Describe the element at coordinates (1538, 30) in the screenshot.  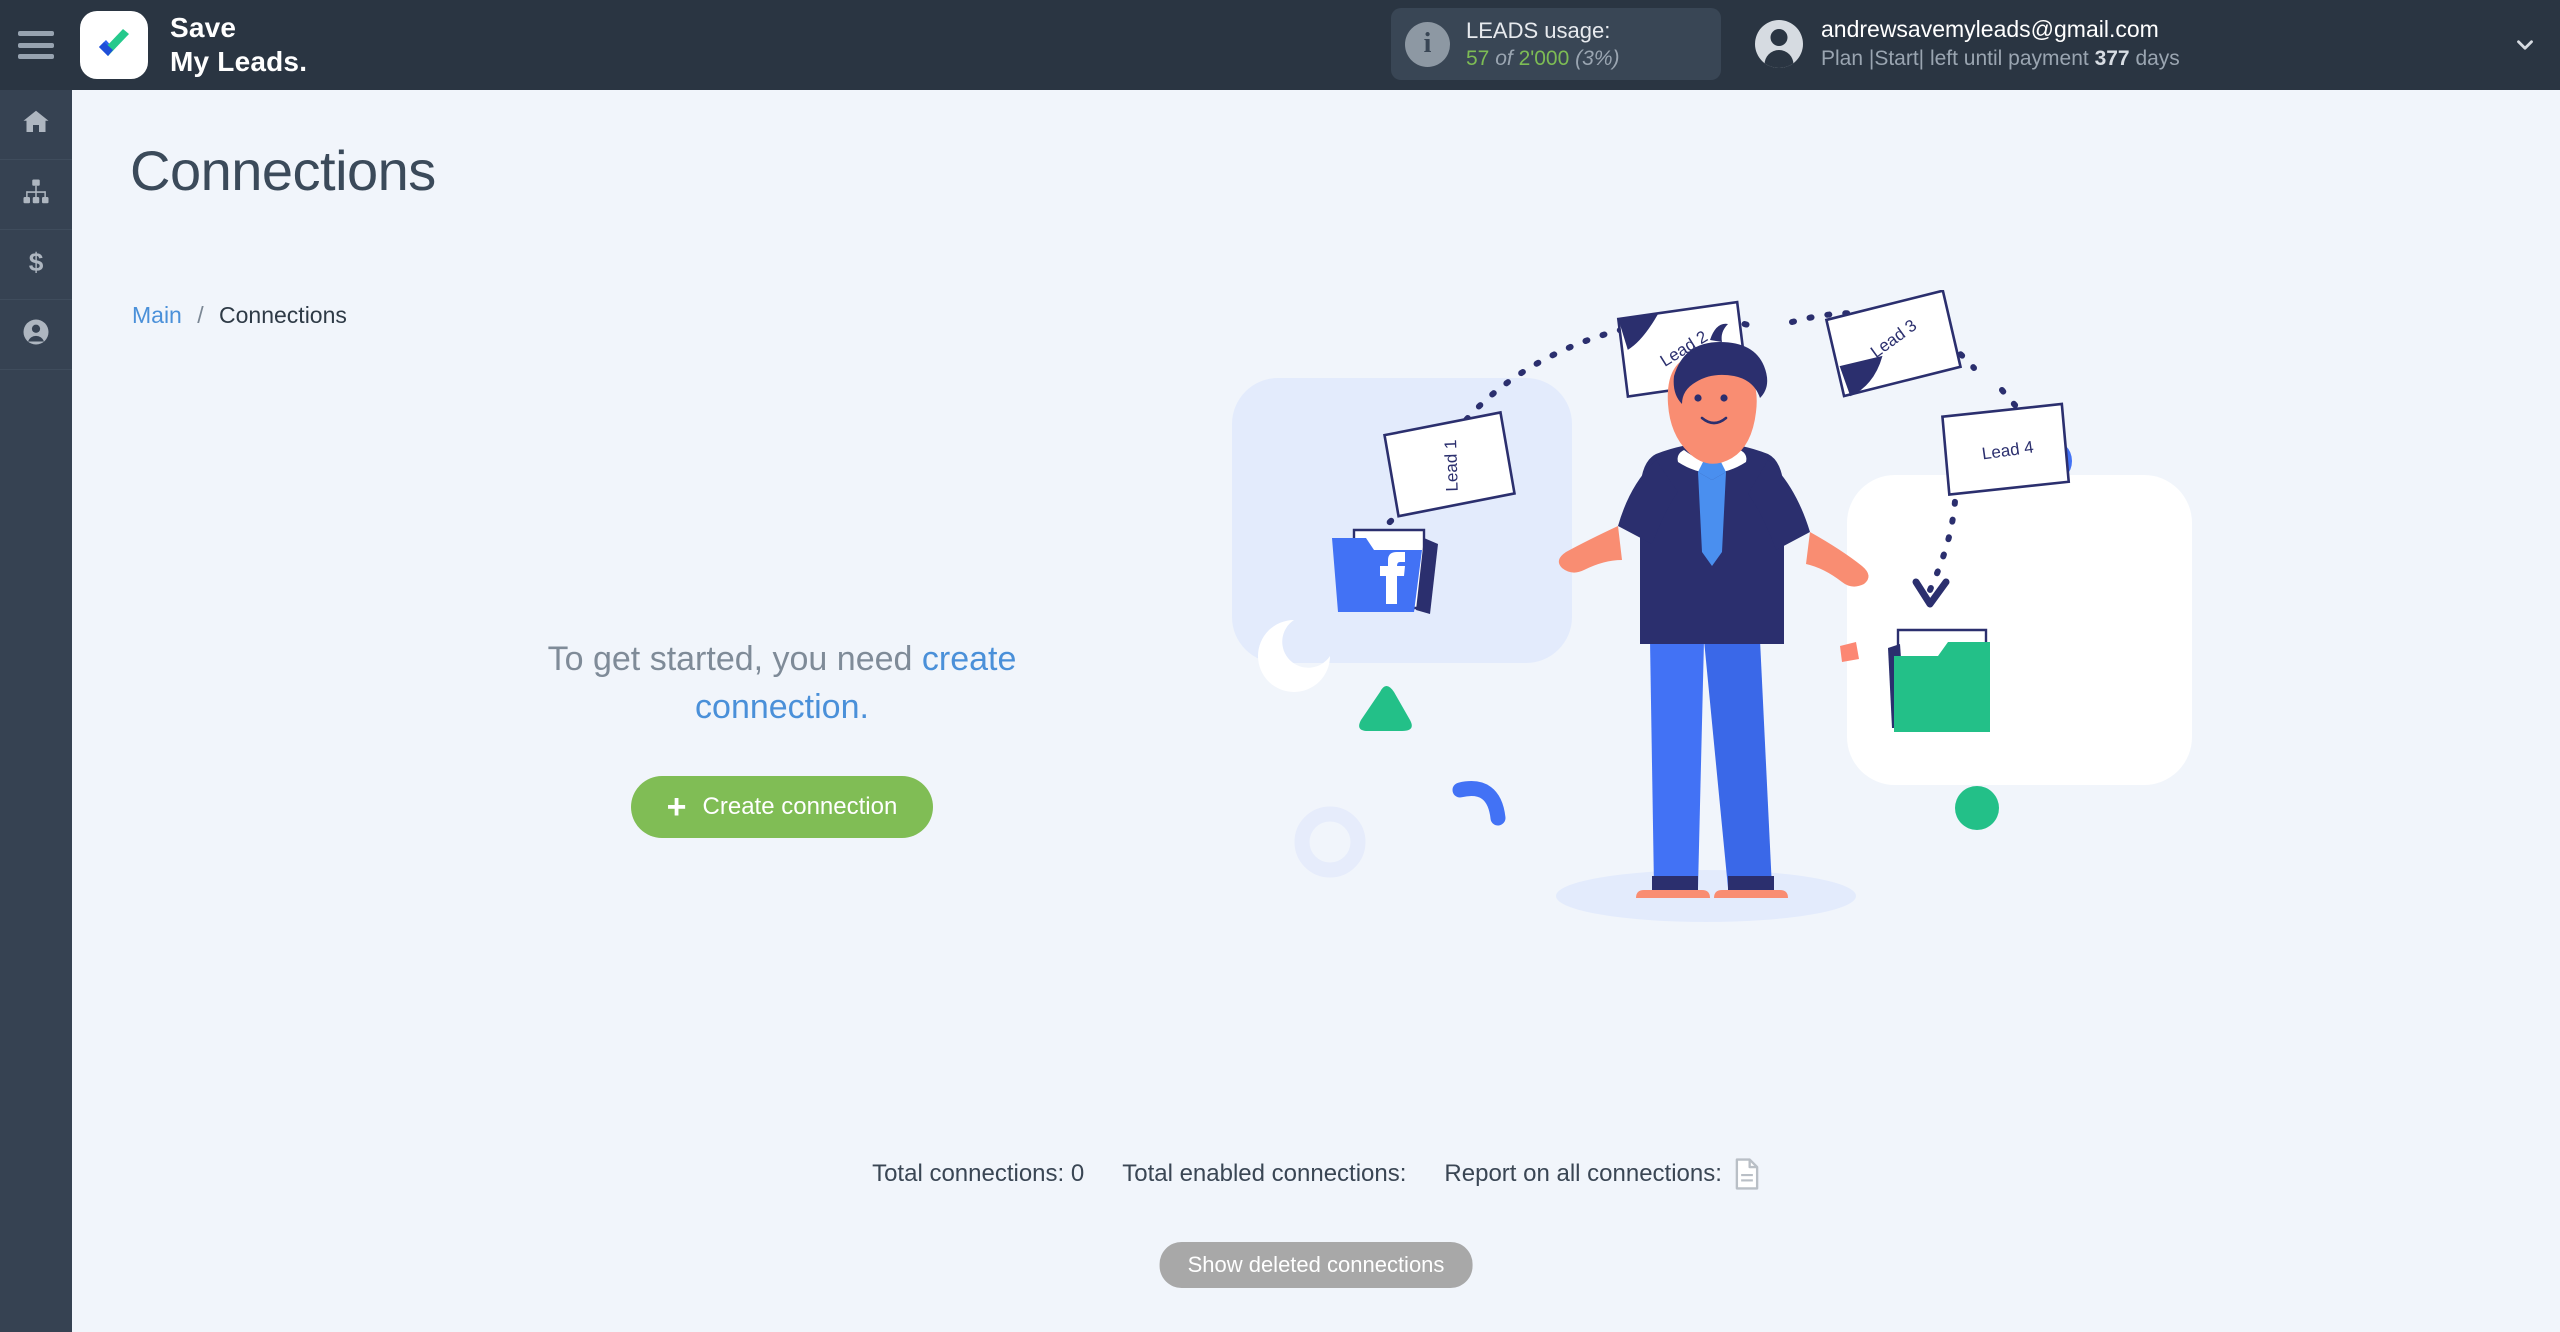
I see `leads-usage-label: LEADS usage:` at that location.